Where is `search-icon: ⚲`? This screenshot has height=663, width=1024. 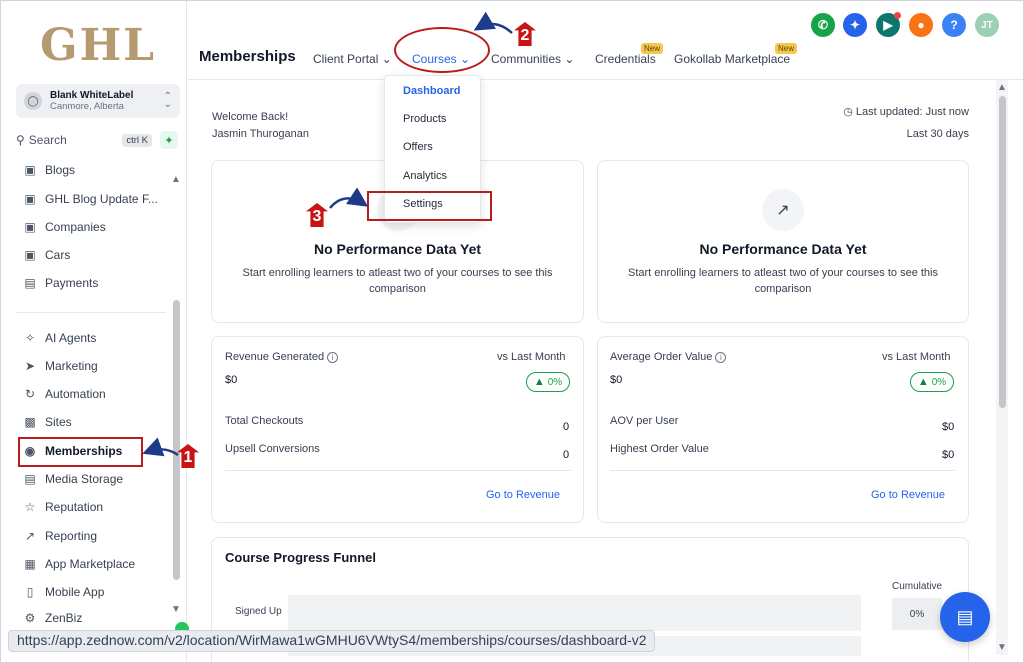 search-icon: ⚲ is located at coordinates (20, 140).